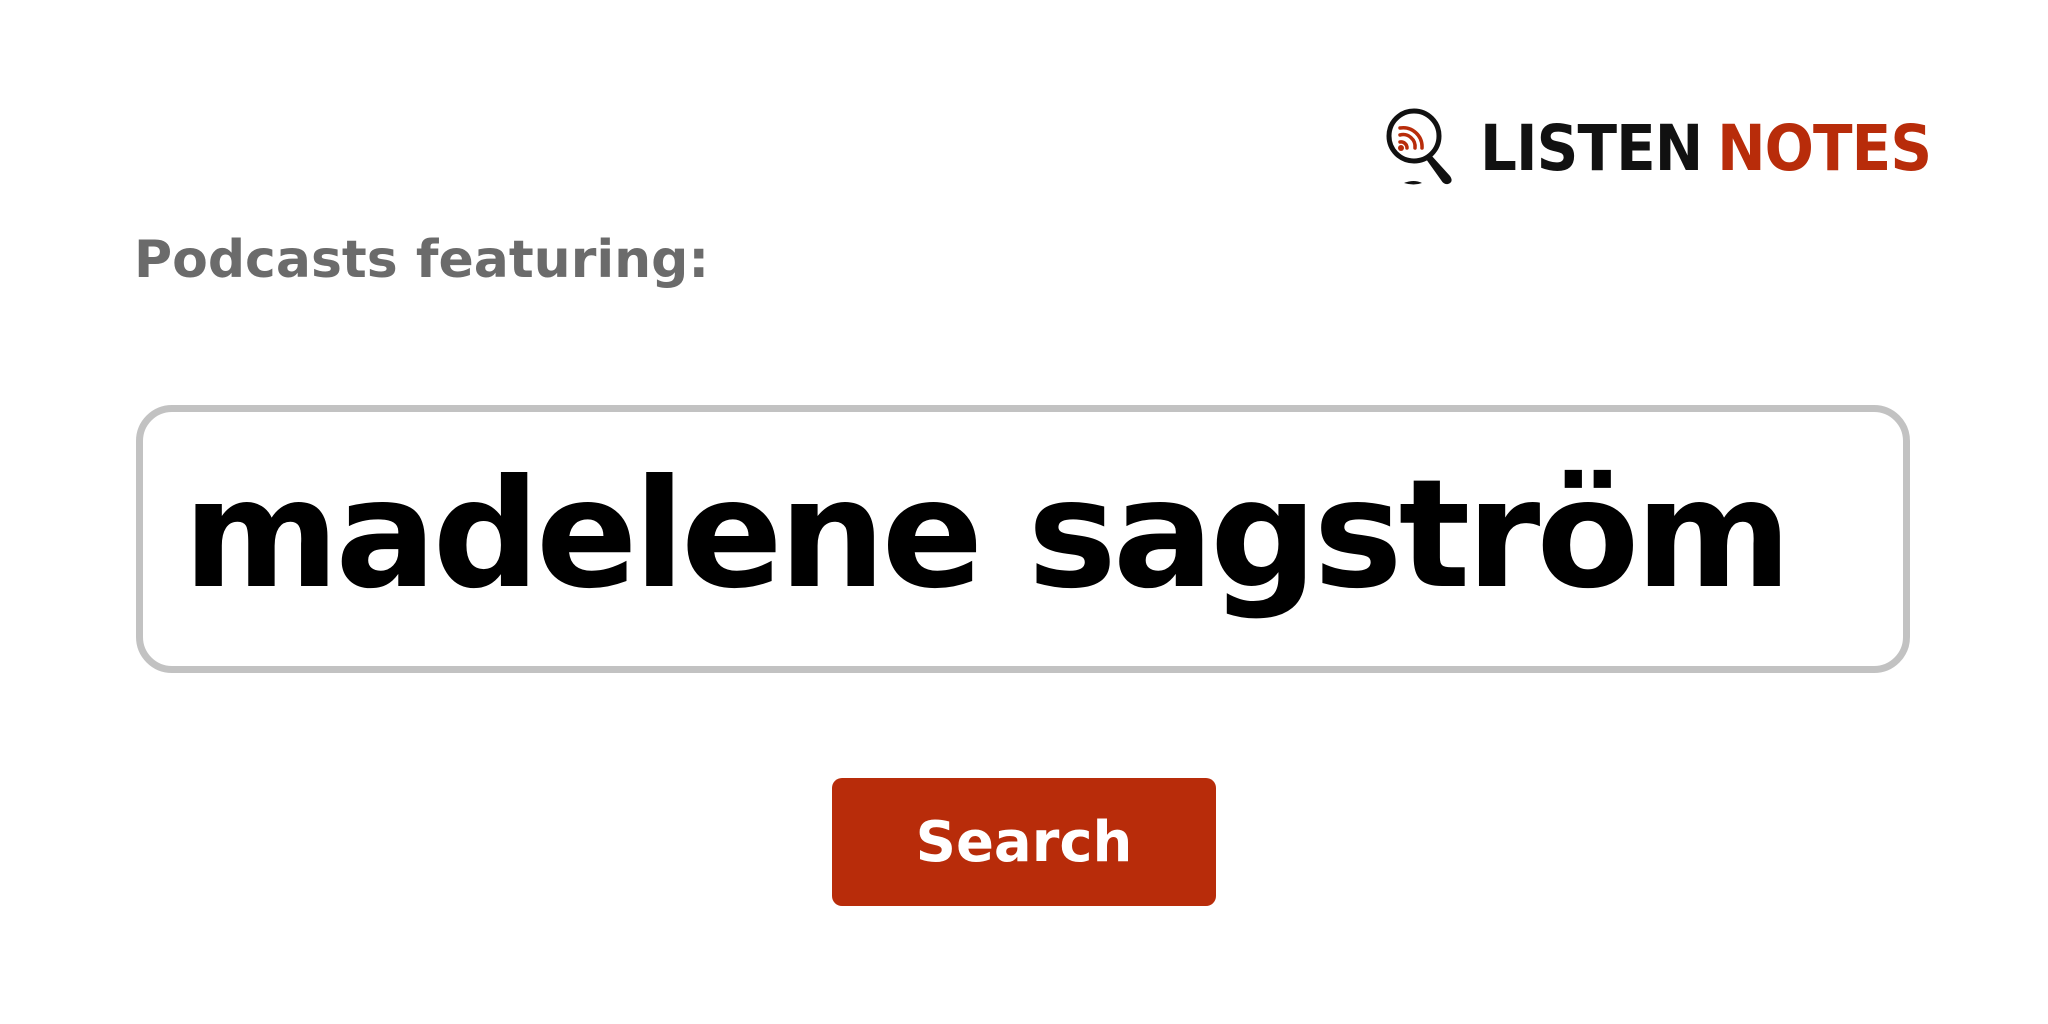 Image resolution: width=2048 pixels, height=1024 pixels. Describe the element at coordinates (1706, 148) in the screenshot. I see `brand-name: LISTEN NOTES` at that location.